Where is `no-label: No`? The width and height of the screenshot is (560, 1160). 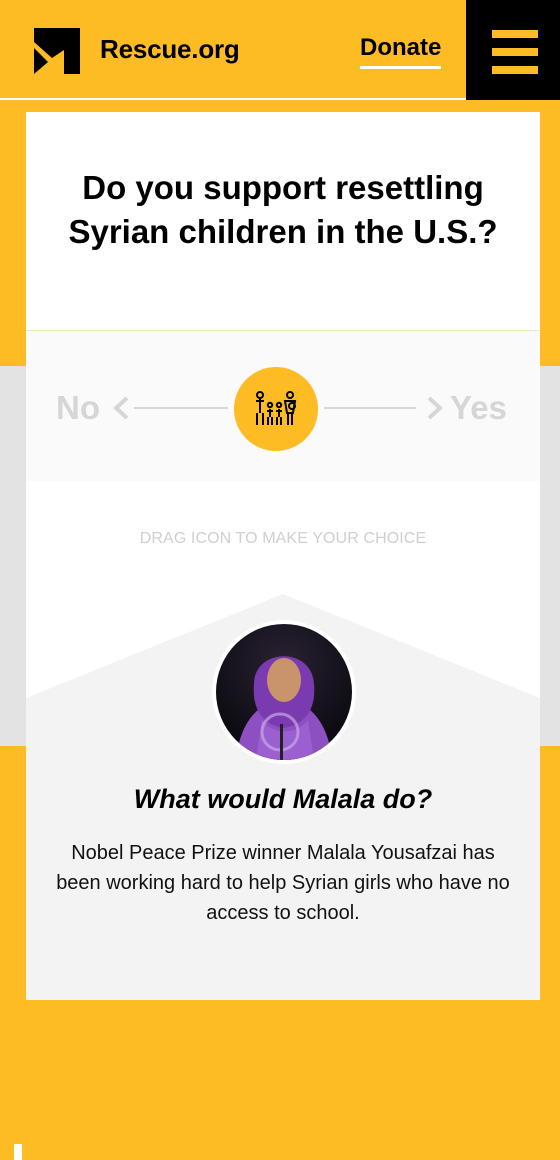
no-label: No is located at coordinates (78, 408).